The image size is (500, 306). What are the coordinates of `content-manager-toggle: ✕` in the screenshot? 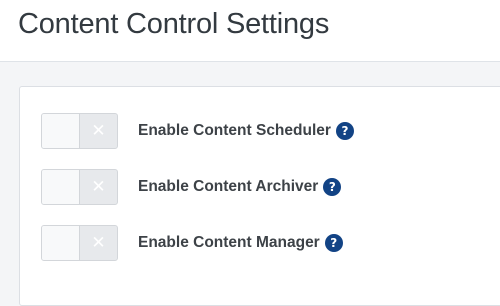 It's located at (79, 243).